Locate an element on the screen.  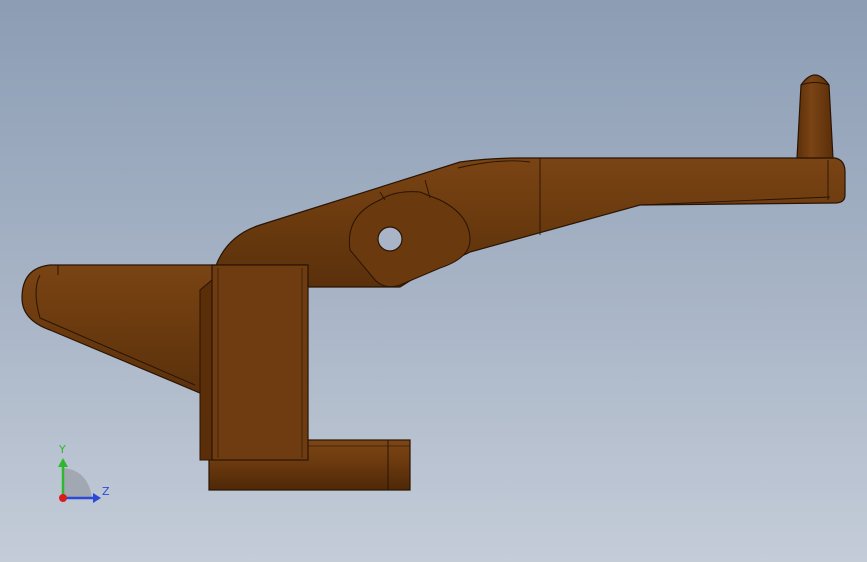
pivot-hole is located at coordinates (390, 239).